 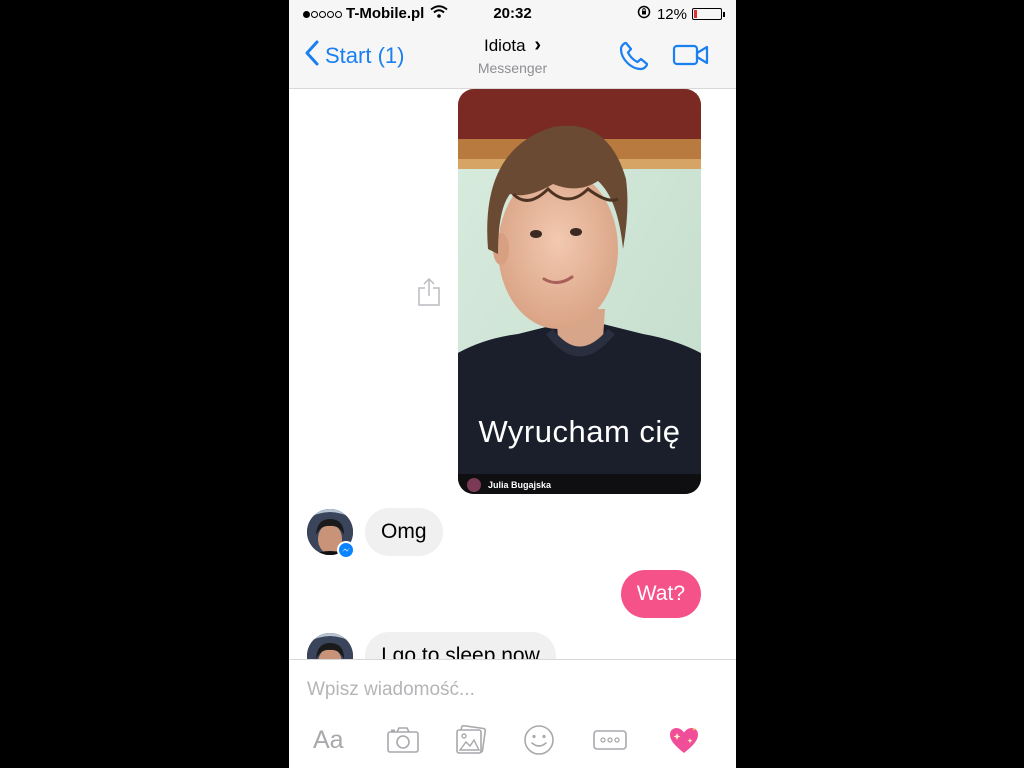 What do you see at coordinates (512, 690) in the screenshot?
I see `message-input` at bounding box center [512, 690].